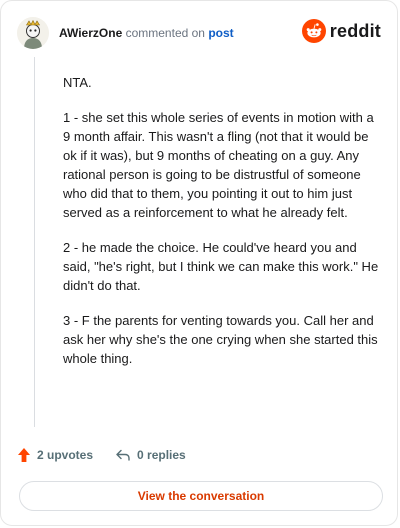 The width and height of the screenshot is (400, 528). What do you see at coordinates (165, 33) in the screenshot?
I see `commented-on-text: commented on` at bounding box center [165, 33].